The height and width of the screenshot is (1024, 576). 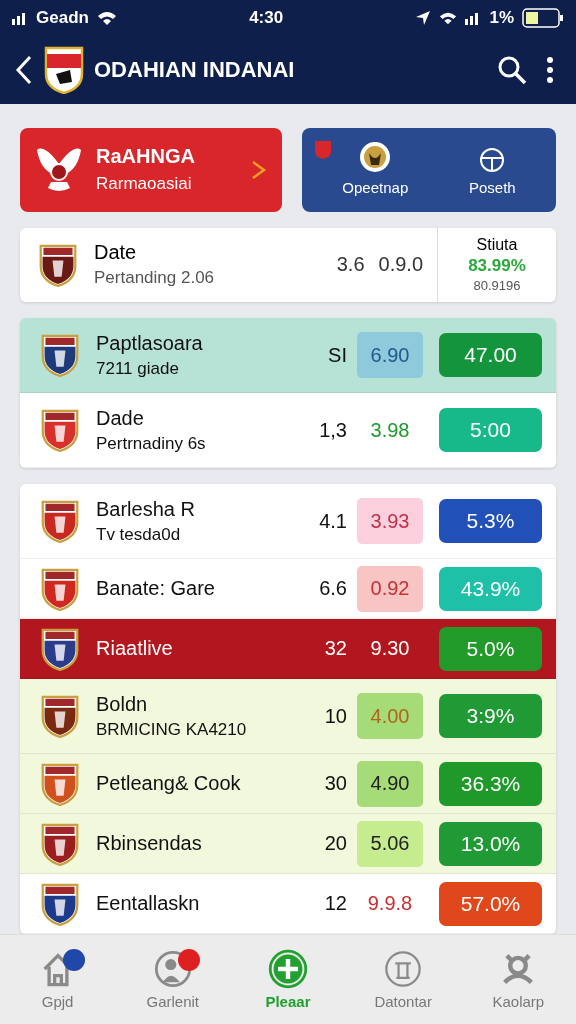 What do you see at coordinates (148, 903) in the screenshot?
I see `team-name: Eentallaskn` at bounding box center [148, 903].